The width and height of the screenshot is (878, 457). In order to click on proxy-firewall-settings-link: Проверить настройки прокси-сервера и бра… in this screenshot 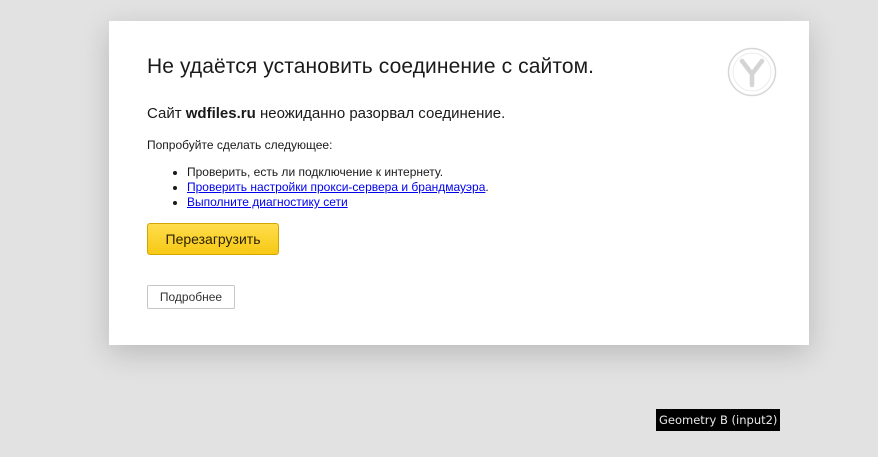, I will do `click(336, 187)`.